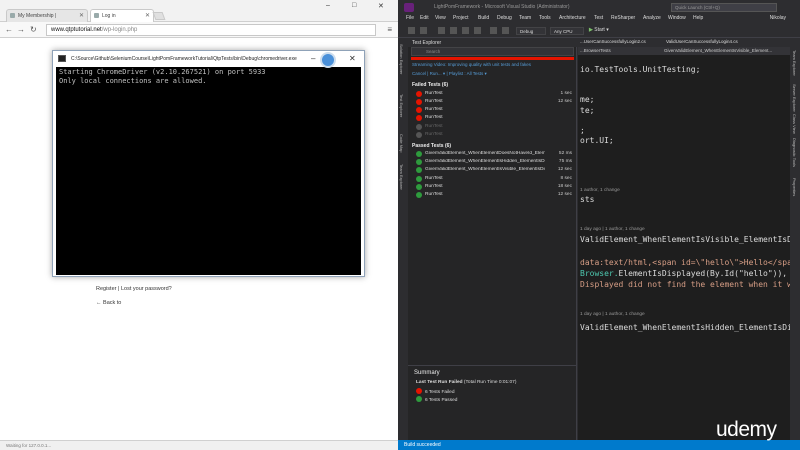  What do you see at coordinates (600, 190) in the screenshot?
I see `codelens-info: 1 author, 1 change` at bounding box center [600, 190].